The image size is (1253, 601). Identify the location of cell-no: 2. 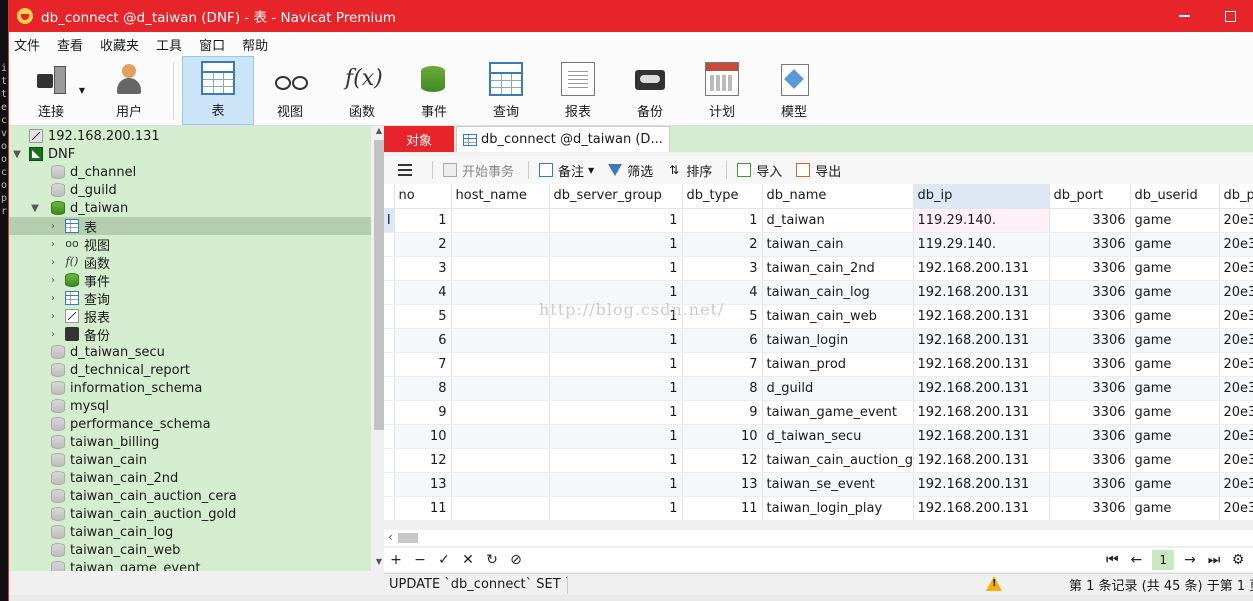
(423, 244).